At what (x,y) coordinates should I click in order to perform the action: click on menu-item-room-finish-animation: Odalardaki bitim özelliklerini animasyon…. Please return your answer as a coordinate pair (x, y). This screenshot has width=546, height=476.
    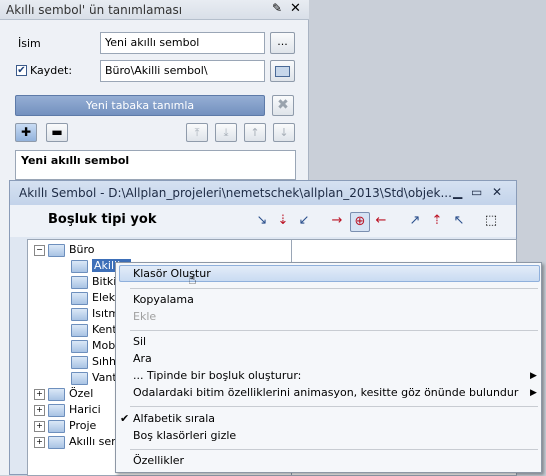
    Looking at the image, I should click on (325, 393).